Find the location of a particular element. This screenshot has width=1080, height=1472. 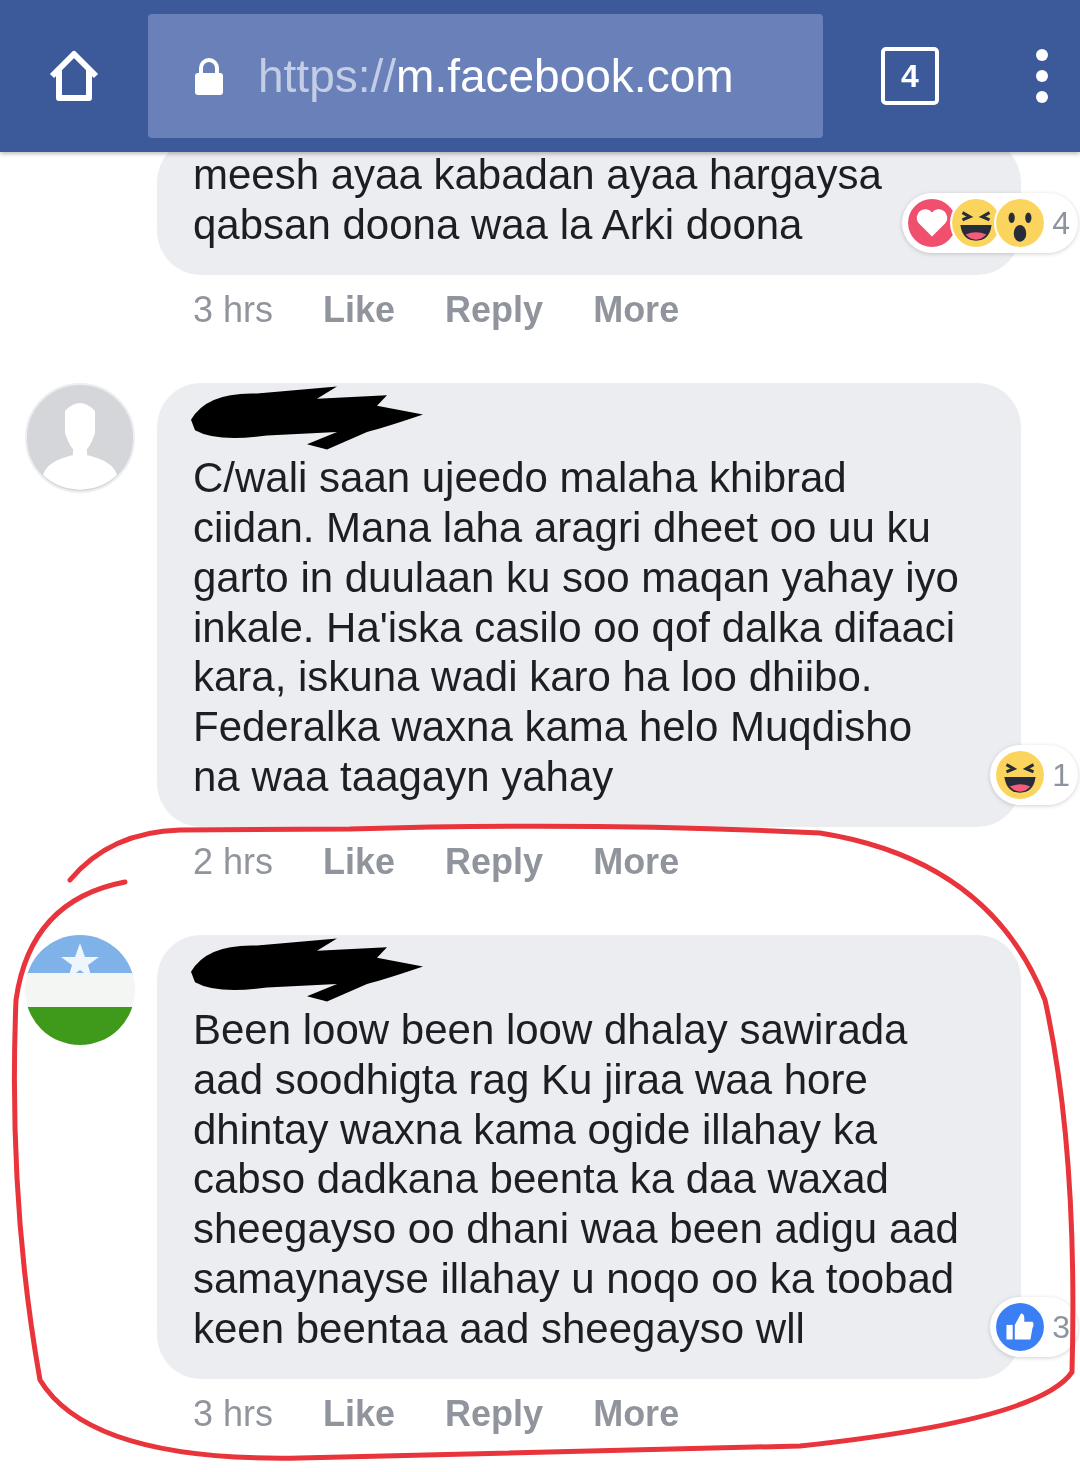

reaction-summary: 4 is located at coordinates (990, 223).